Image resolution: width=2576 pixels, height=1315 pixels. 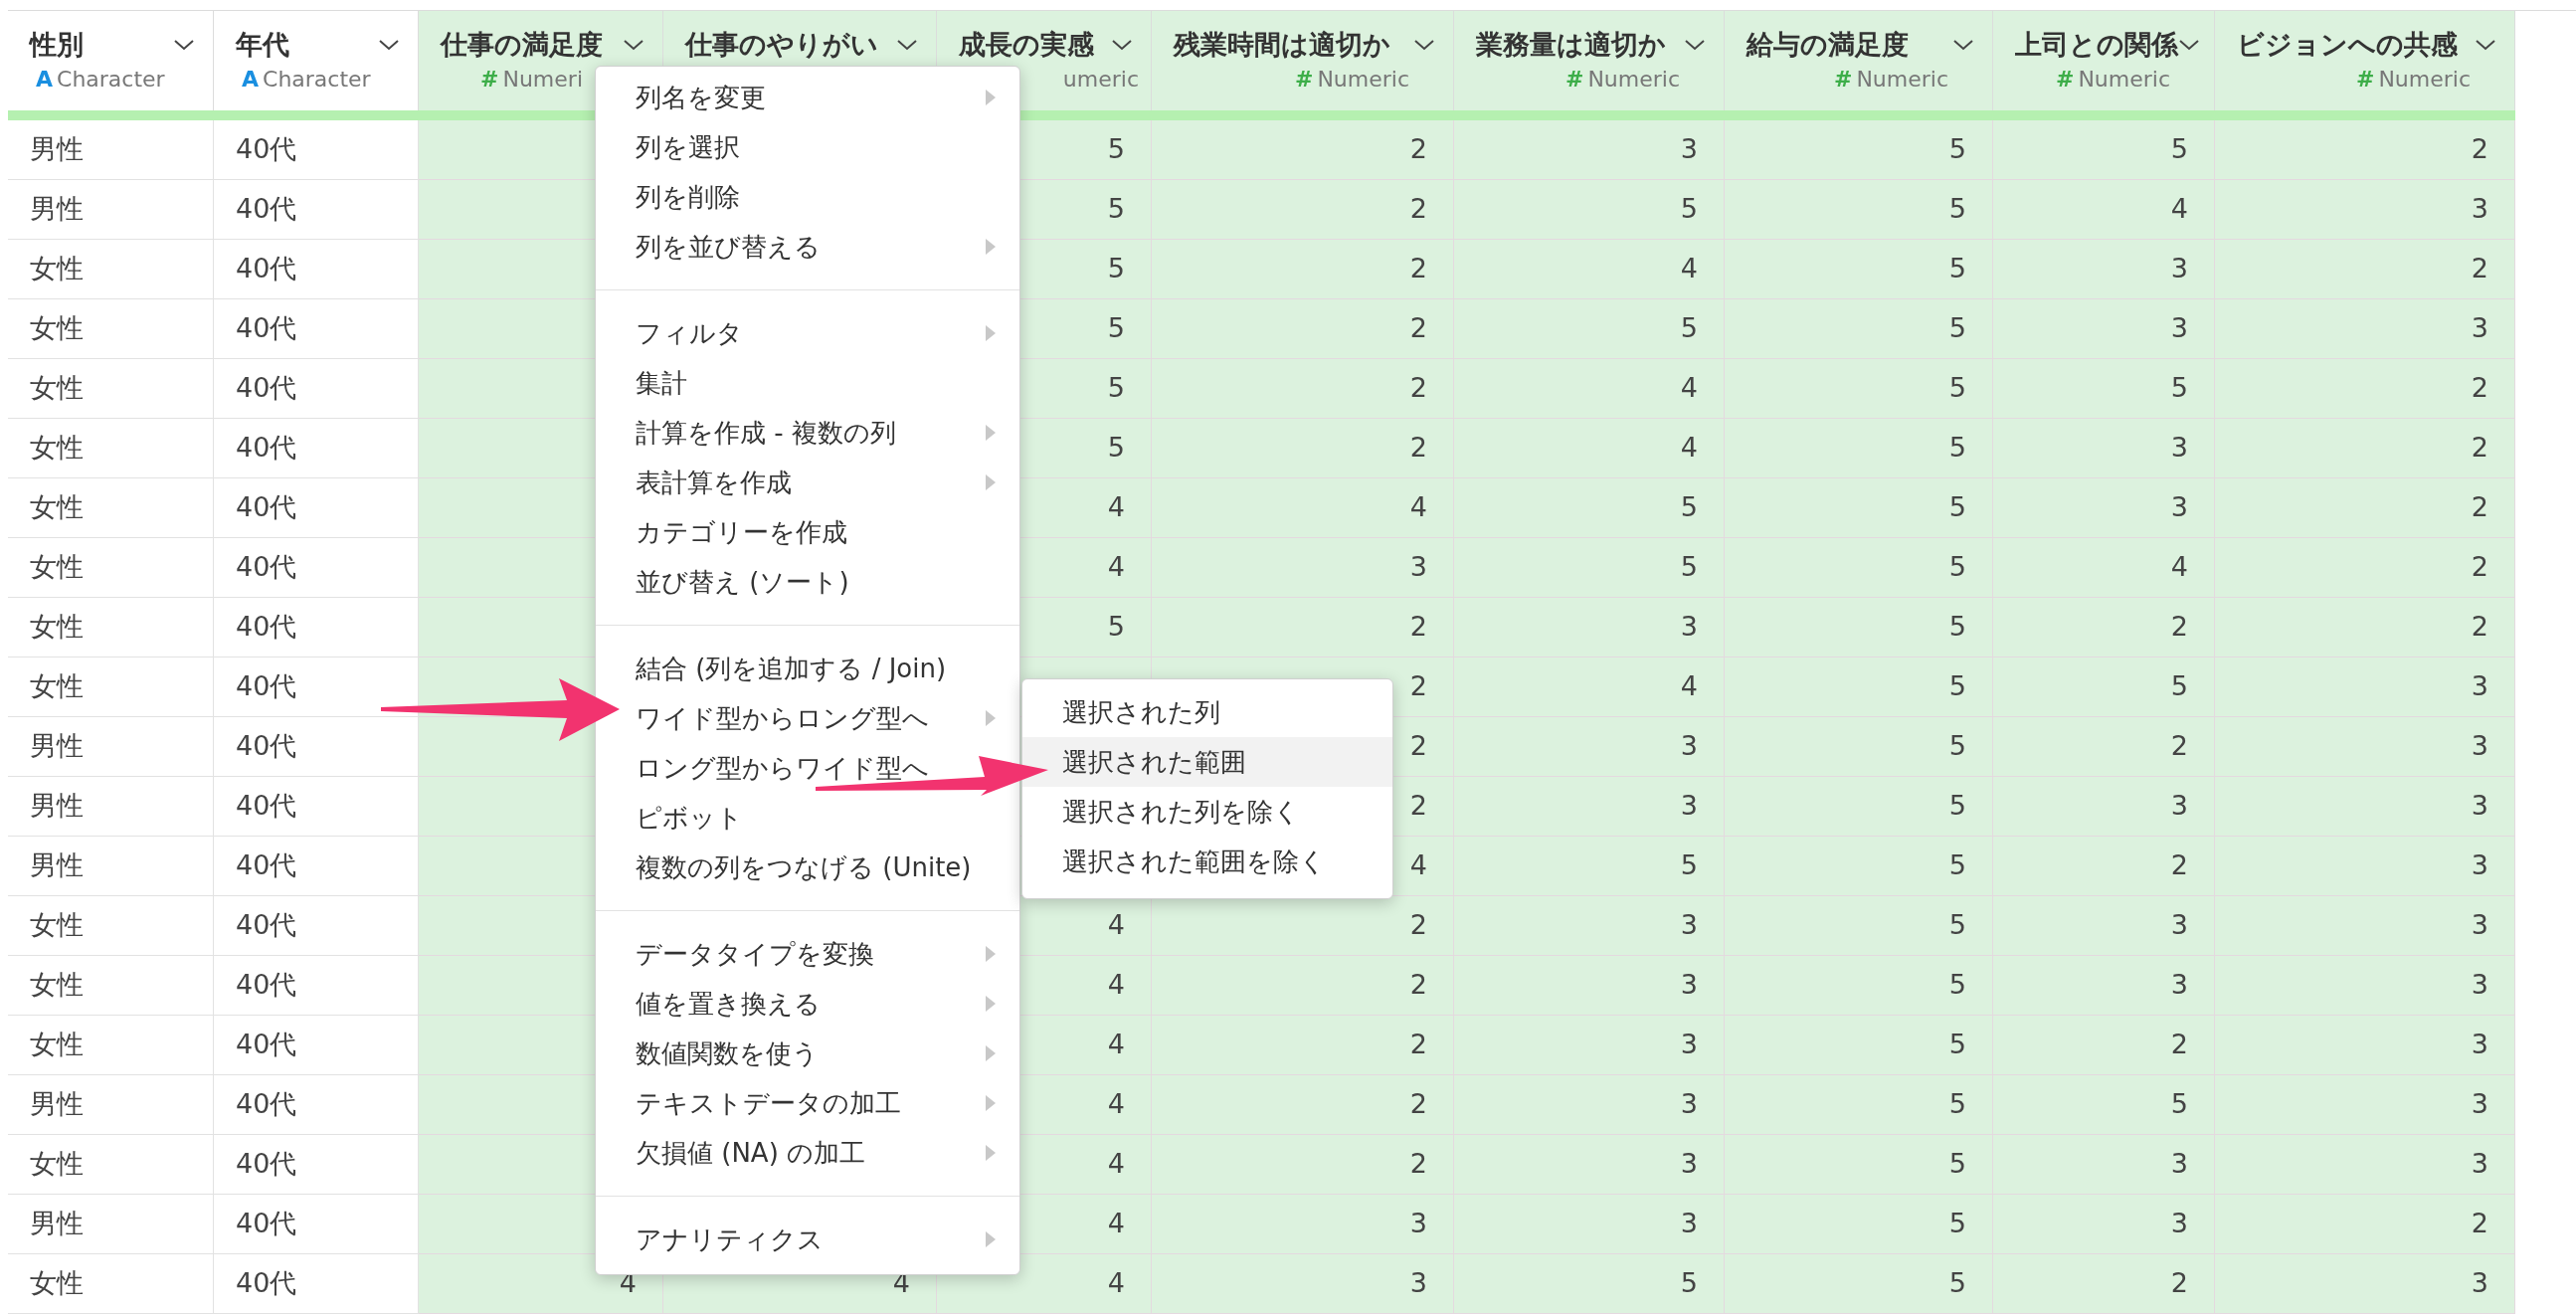 What do you see at coordinates (2365, 60) in the screenshot?
I see `column-header: ビジョンへの共感 # Numeric` at bounding box center [2365, 60].